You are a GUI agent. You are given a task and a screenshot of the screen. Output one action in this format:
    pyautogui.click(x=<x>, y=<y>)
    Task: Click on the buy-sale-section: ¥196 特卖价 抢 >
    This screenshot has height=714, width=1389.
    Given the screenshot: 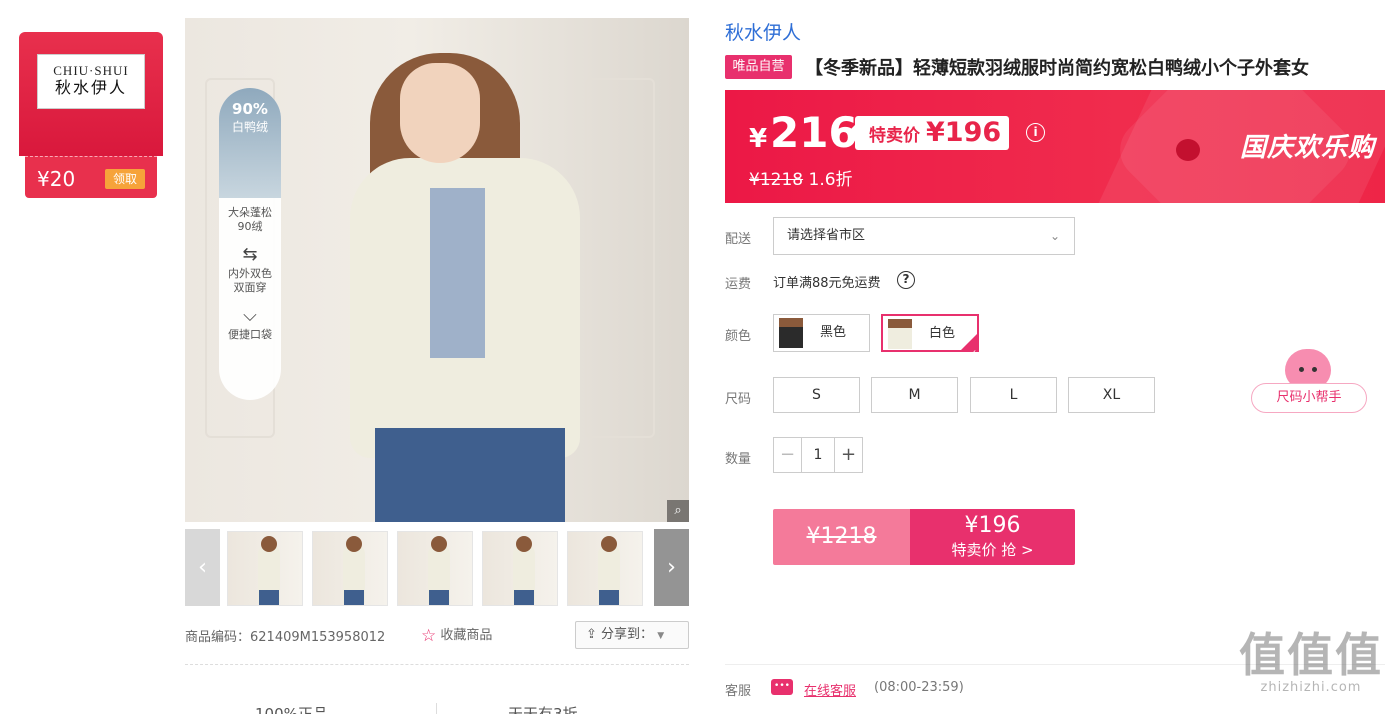 What is the action you would take?
    pyautogui.click(x=992, y=537)
    